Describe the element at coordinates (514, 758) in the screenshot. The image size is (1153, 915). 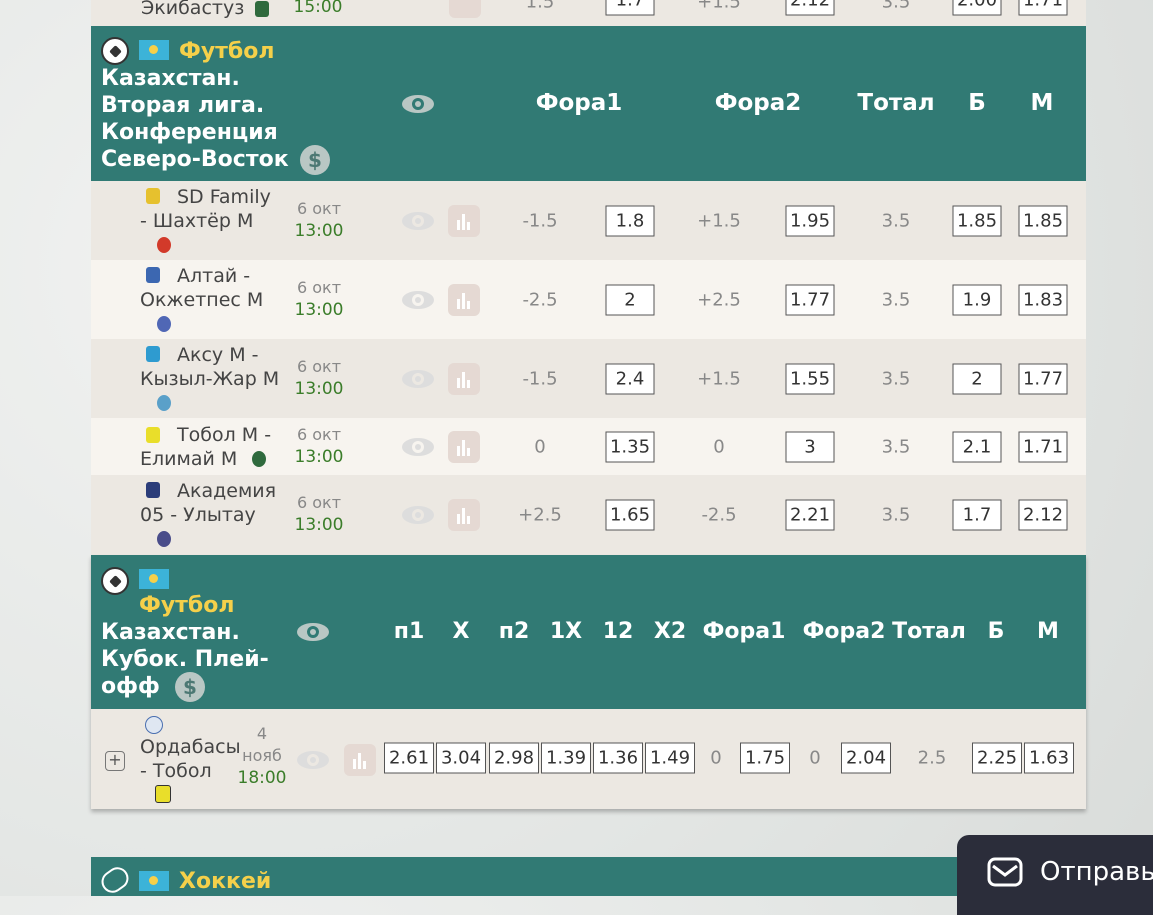
I see `odd-p2-button: 2.98` at that location.